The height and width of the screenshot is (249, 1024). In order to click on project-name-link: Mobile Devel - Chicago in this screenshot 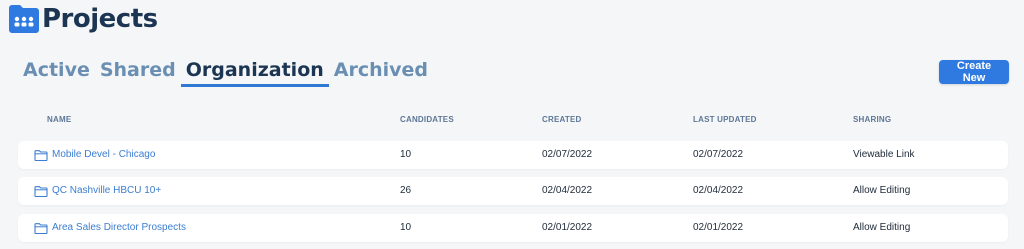, I will do `click(103, 155)`.